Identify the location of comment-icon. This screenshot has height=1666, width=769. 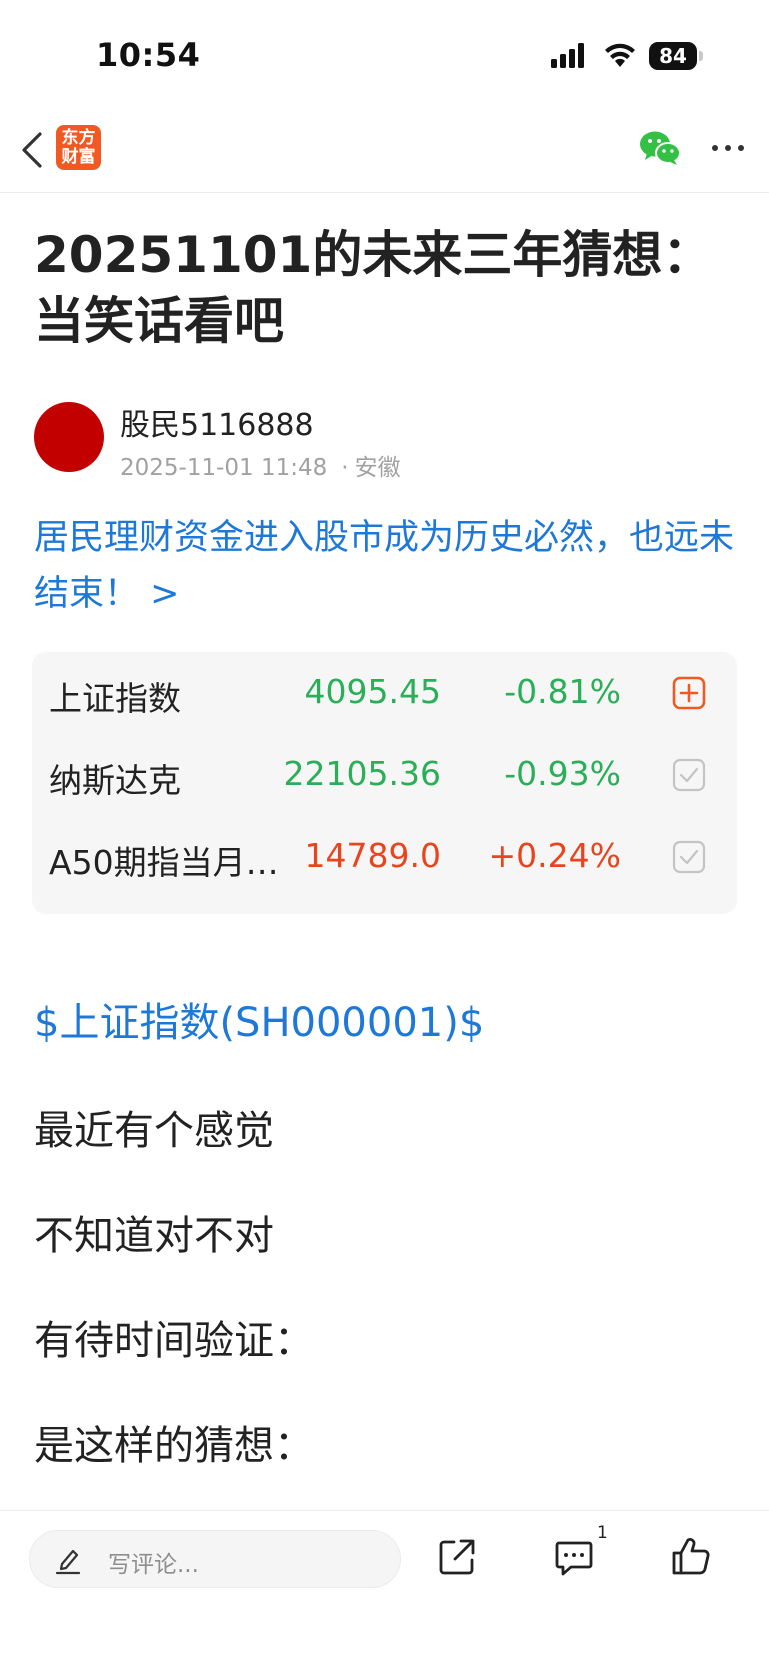
(574, 1557).